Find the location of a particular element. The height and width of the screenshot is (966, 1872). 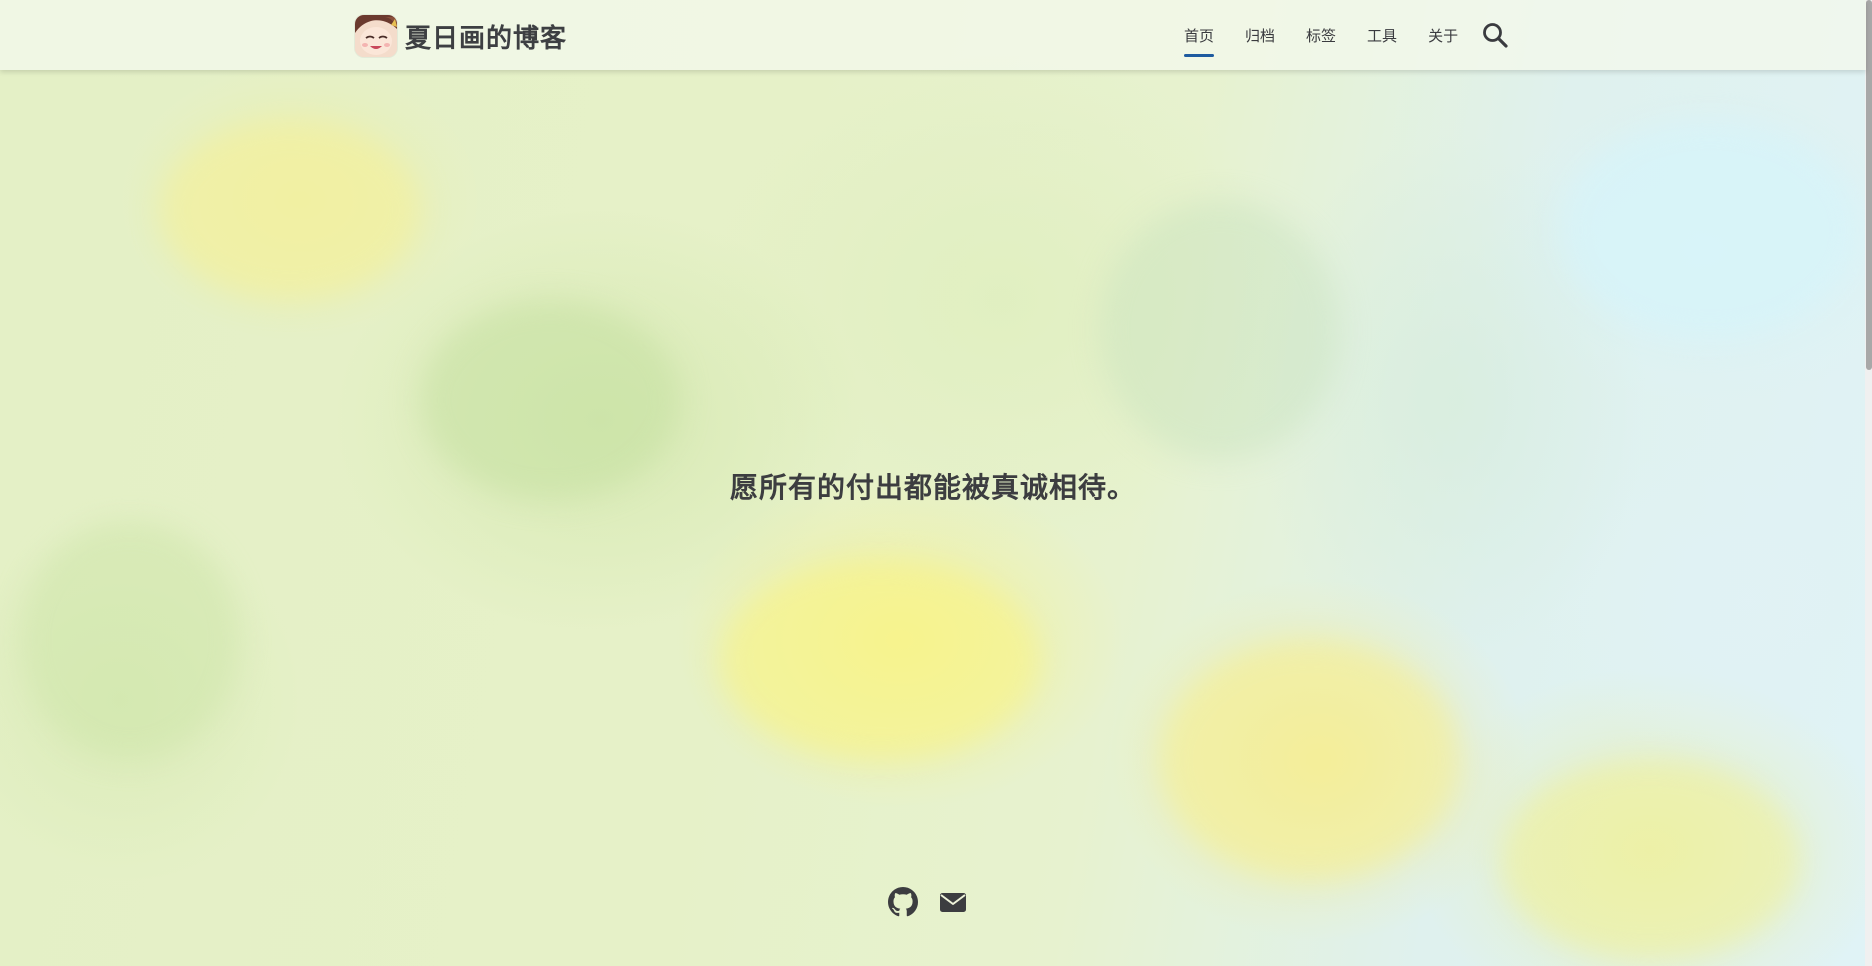

nav-archive: 归档 is located at coordinates (1260, 35).